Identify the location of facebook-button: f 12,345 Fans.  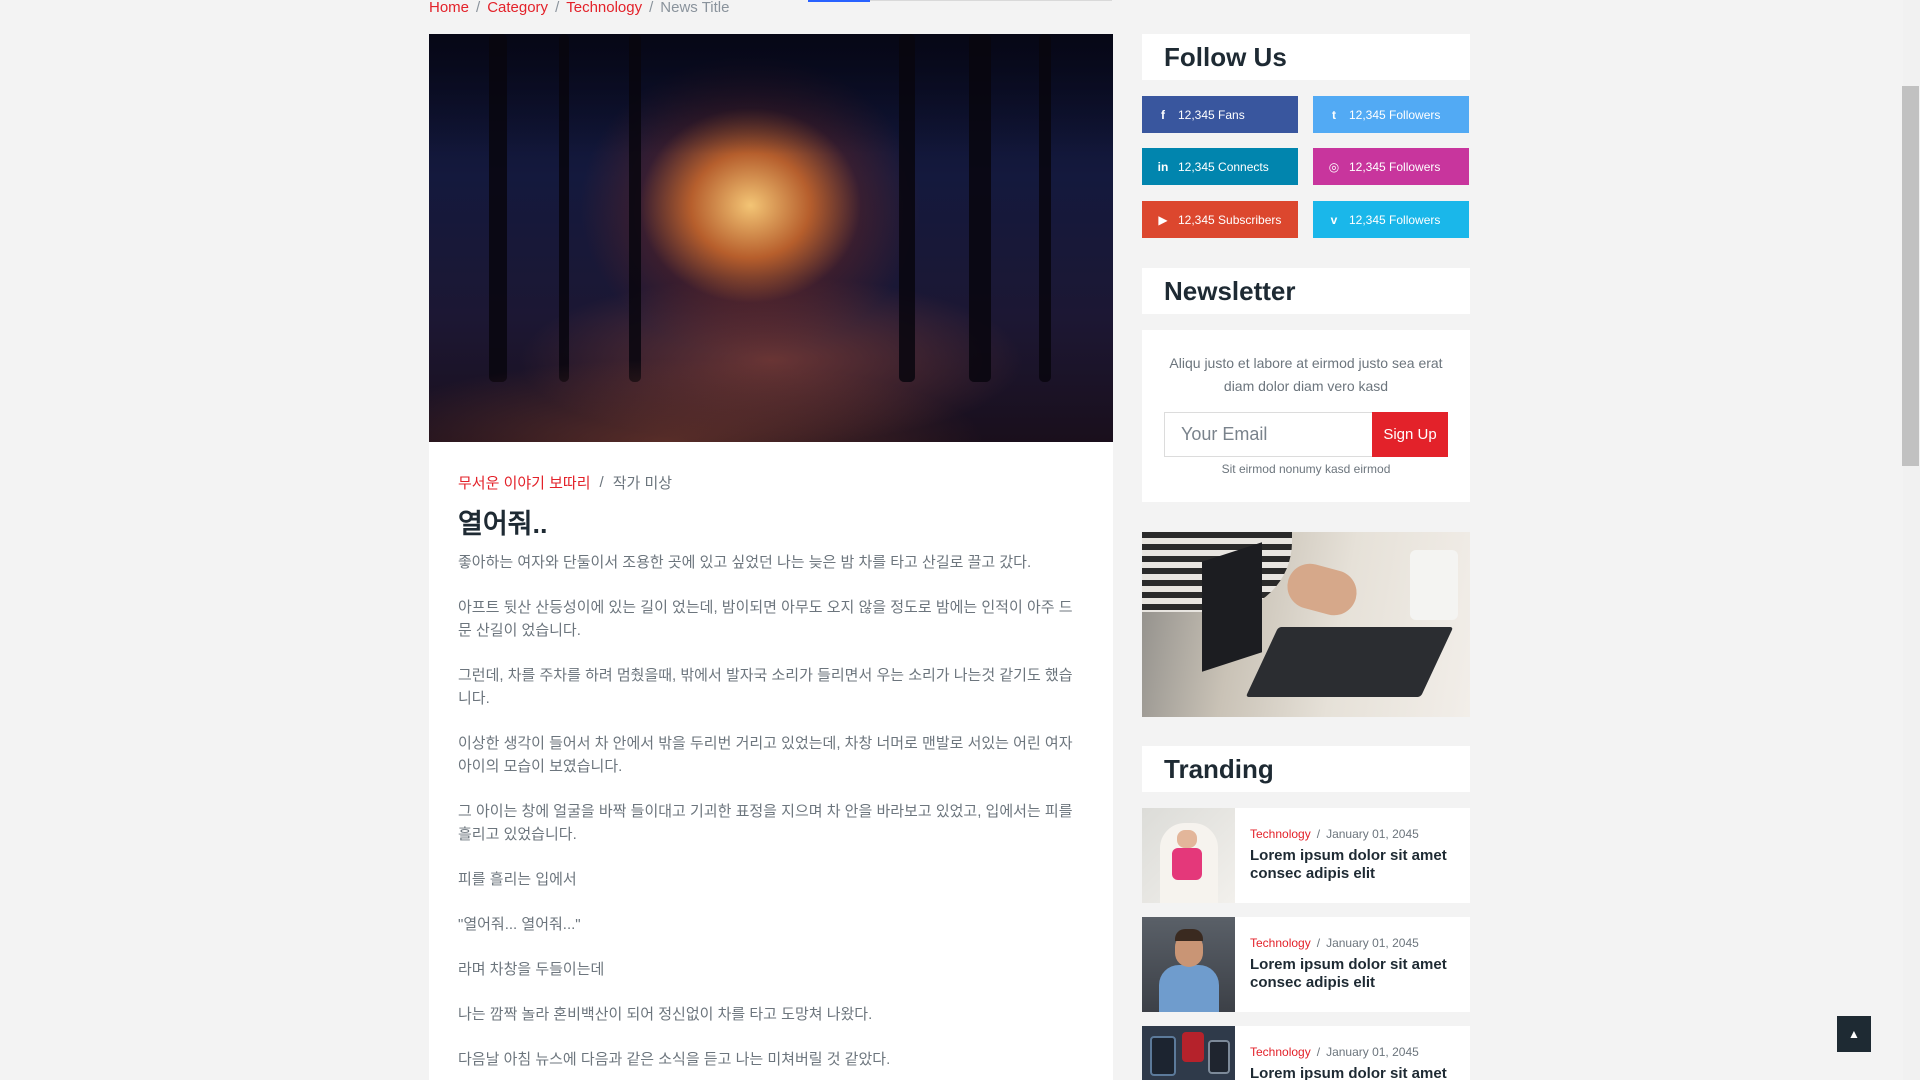
(1220, 114).